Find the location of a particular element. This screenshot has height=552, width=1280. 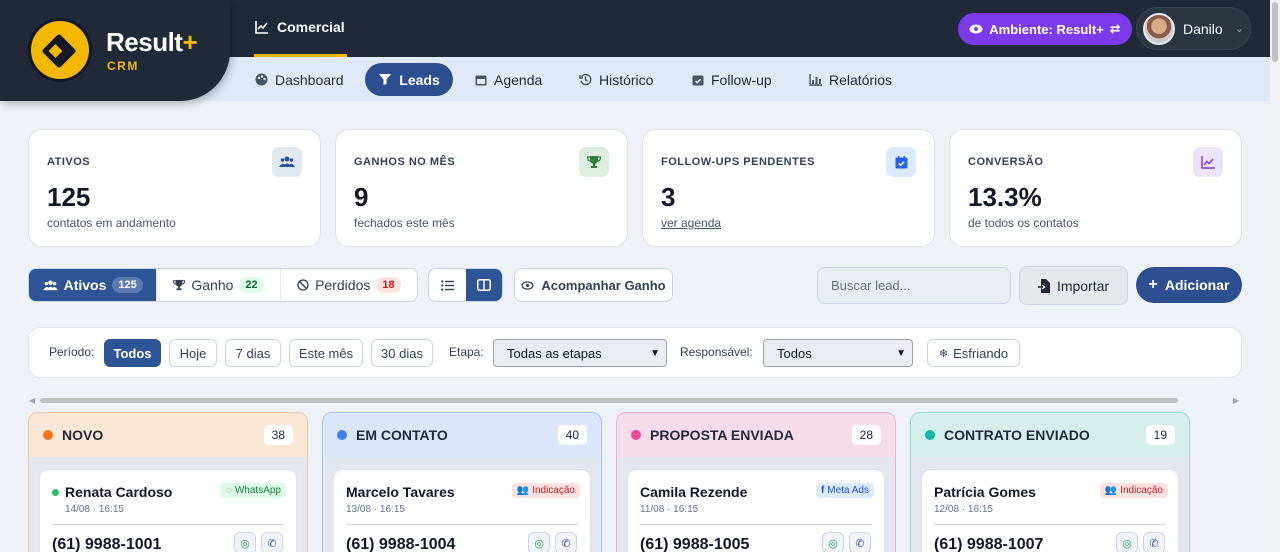

tab-perdidos: Perdidos 18 is located at coordinates (349, 285).